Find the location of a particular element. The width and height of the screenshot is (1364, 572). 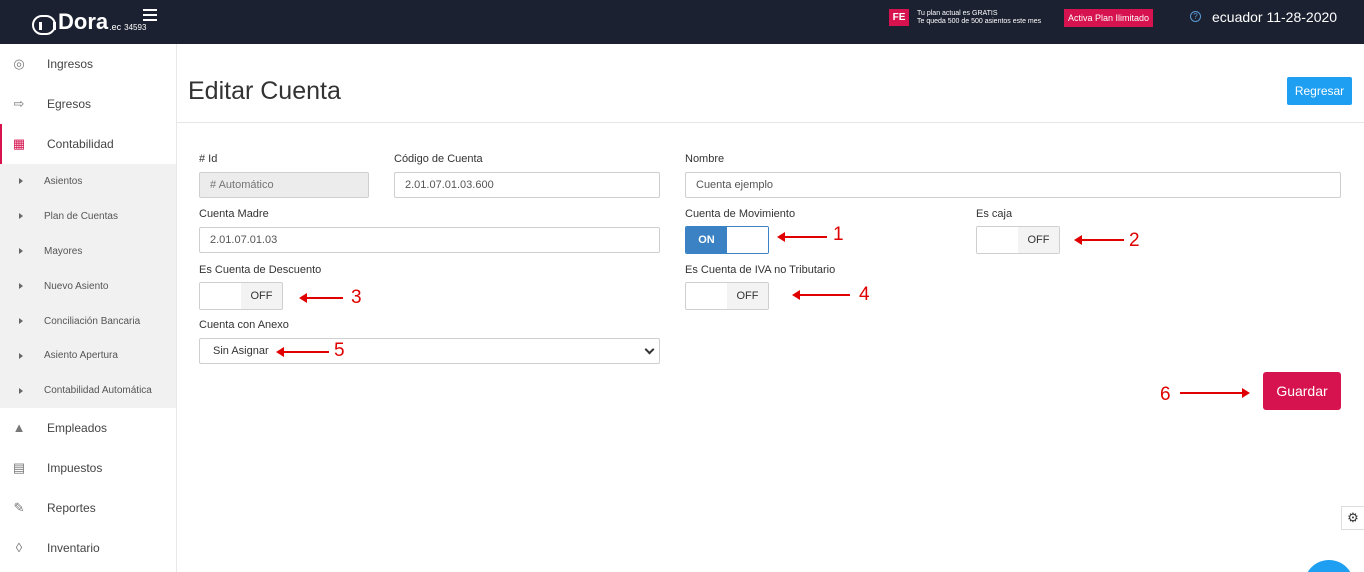

annotation-number-1: 1 is located at coordinates (838, 234).